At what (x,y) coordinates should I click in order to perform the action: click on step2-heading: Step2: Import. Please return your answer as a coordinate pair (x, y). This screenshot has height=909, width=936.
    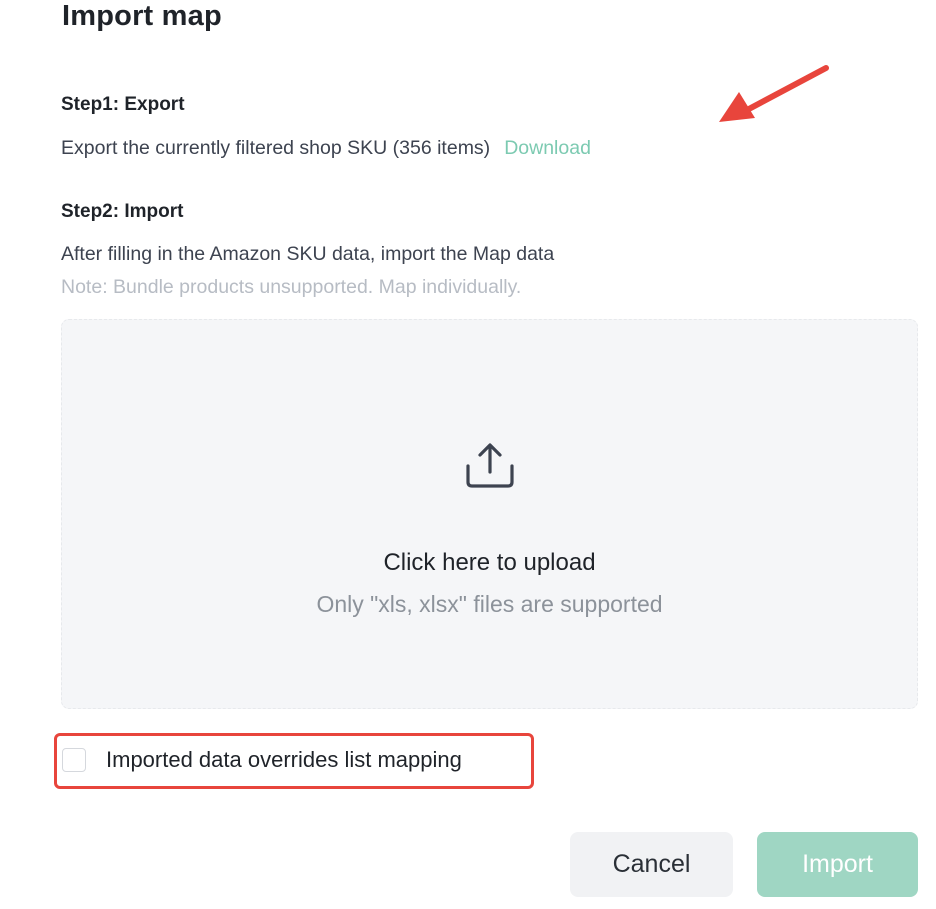
    Looking at the image, I should click on (122, 211).